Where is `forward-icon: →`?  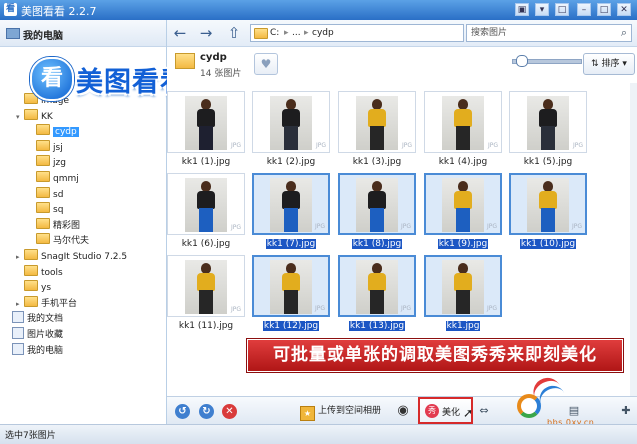 forward-icon: → is located at coordinates (206, 33).